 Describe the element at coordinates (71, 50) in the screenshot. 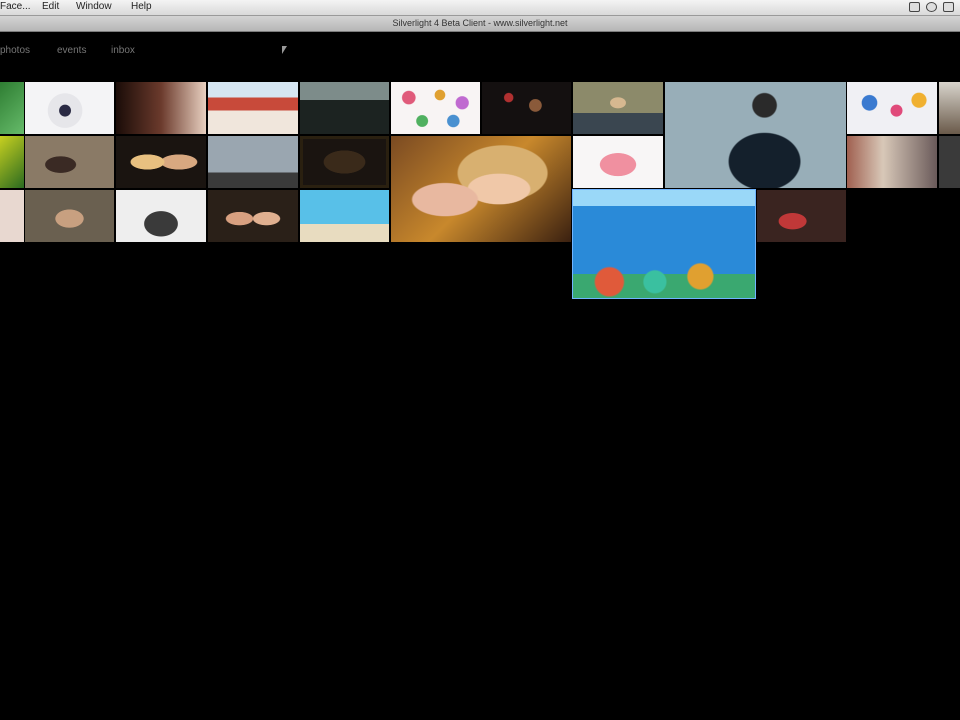

I see `nav-events: events` at that location.